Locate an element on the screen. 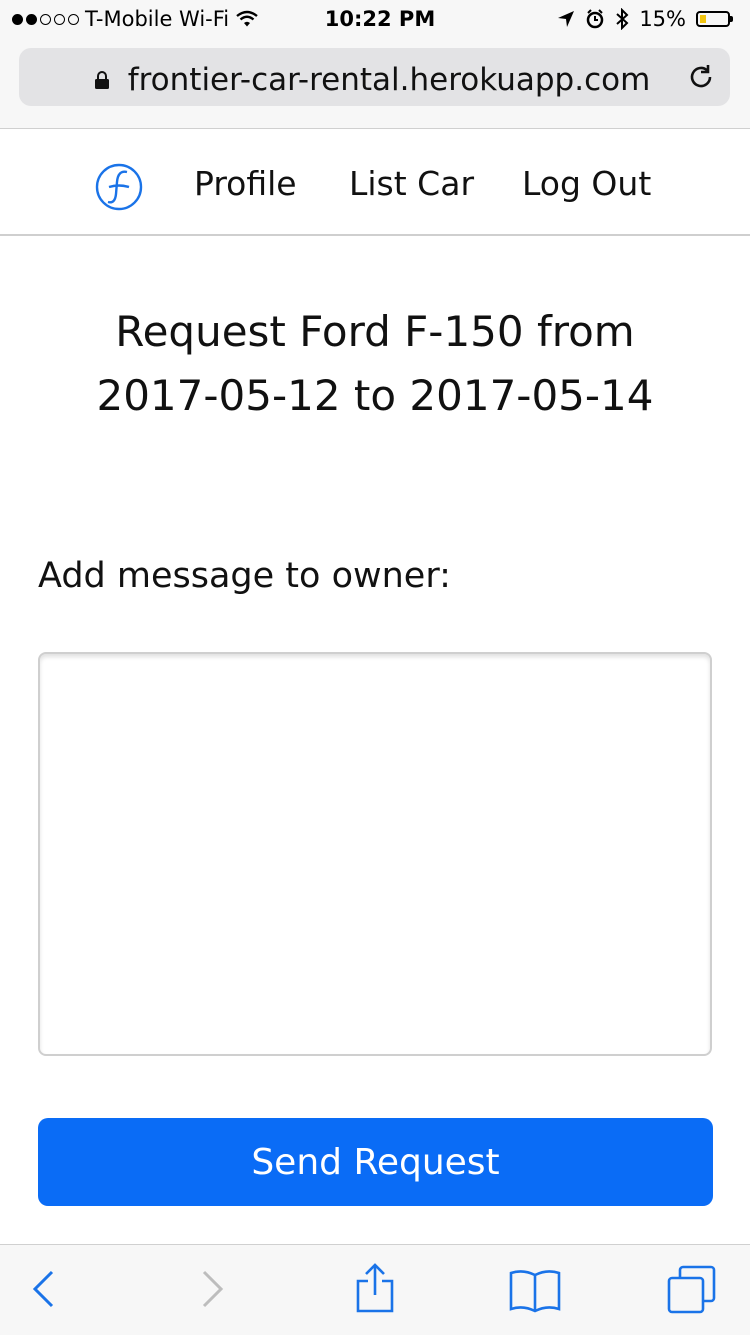 This screenshot has width=750, height=1335. status-right: 15% is located at coordinates (645, 19).